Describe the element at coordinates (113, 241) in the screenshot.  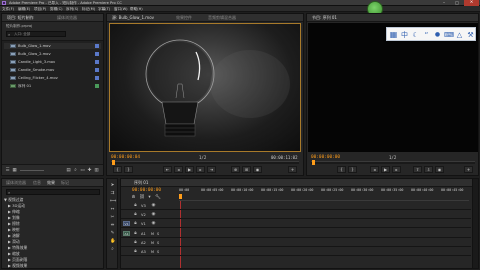
I see `hand-tool-icon: ✋` at that location.